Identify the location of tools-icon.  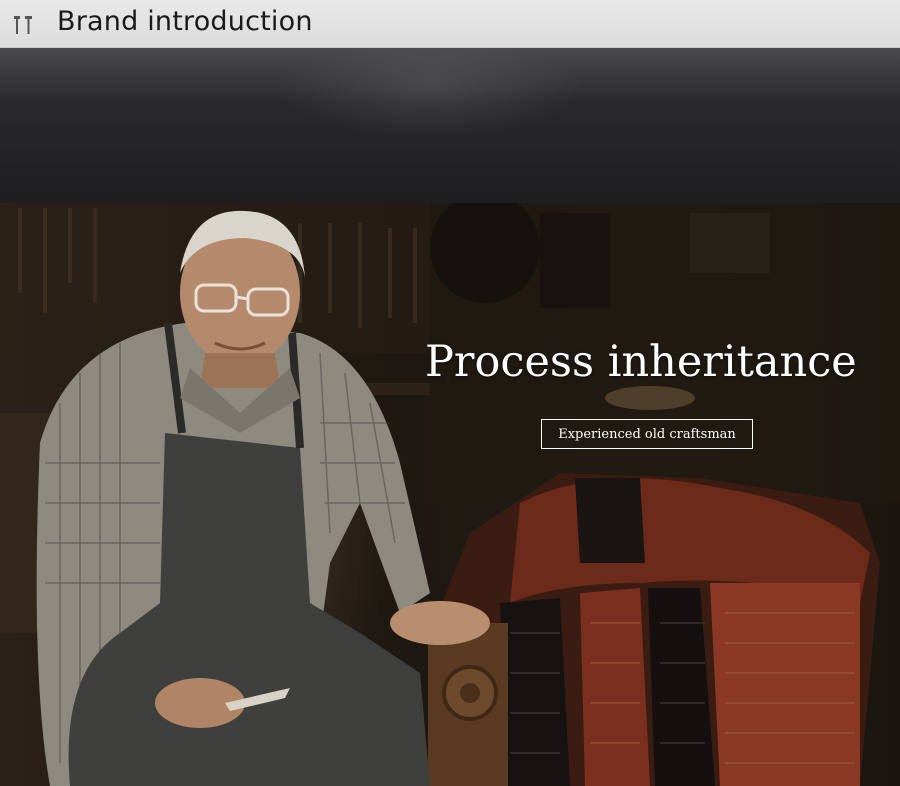
(23, 25).